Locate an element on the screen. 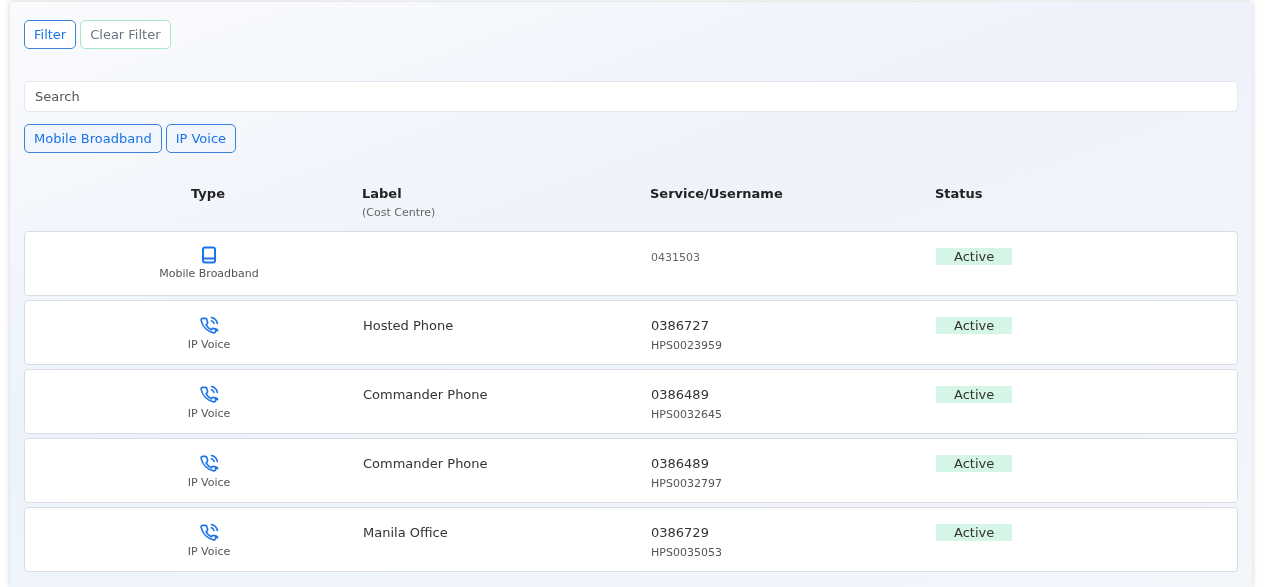 This screenshot has height=587, width=1268. username: HPS0023959 is located at coordinates (687, 345).